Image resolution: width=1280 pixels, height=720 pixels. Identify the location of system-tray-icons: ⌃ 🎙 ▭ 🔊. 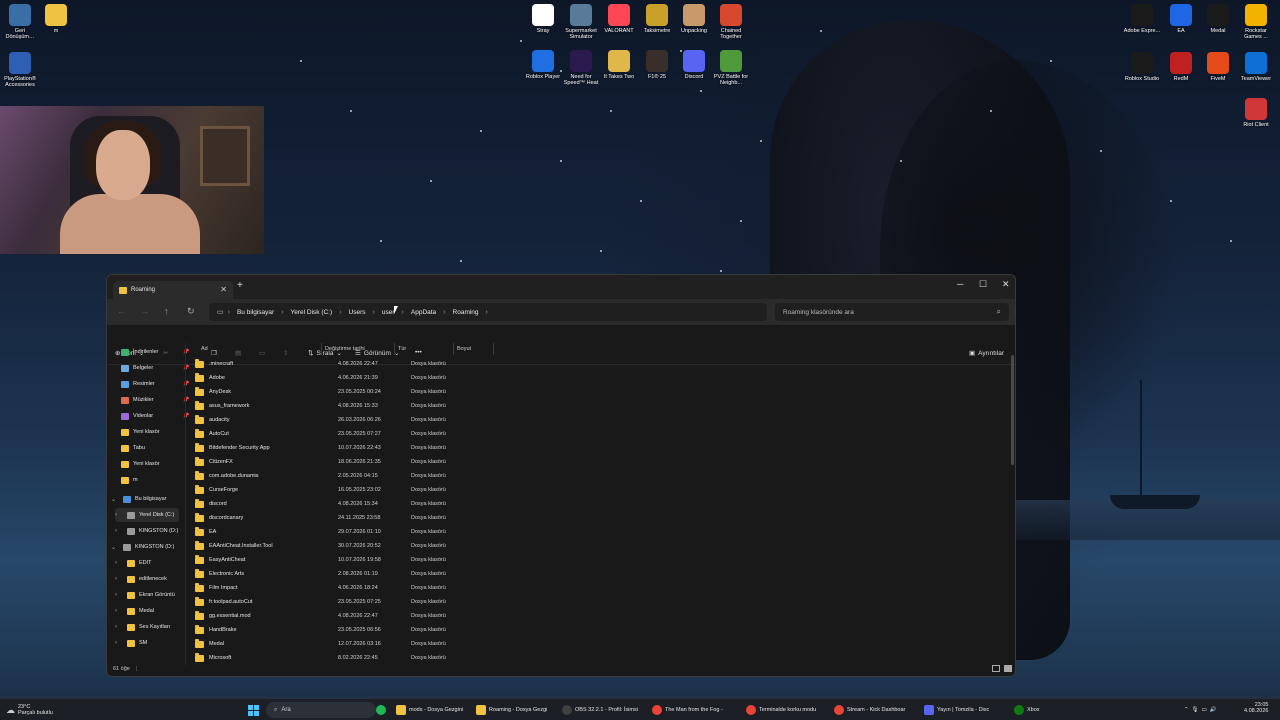
(1200, 710).